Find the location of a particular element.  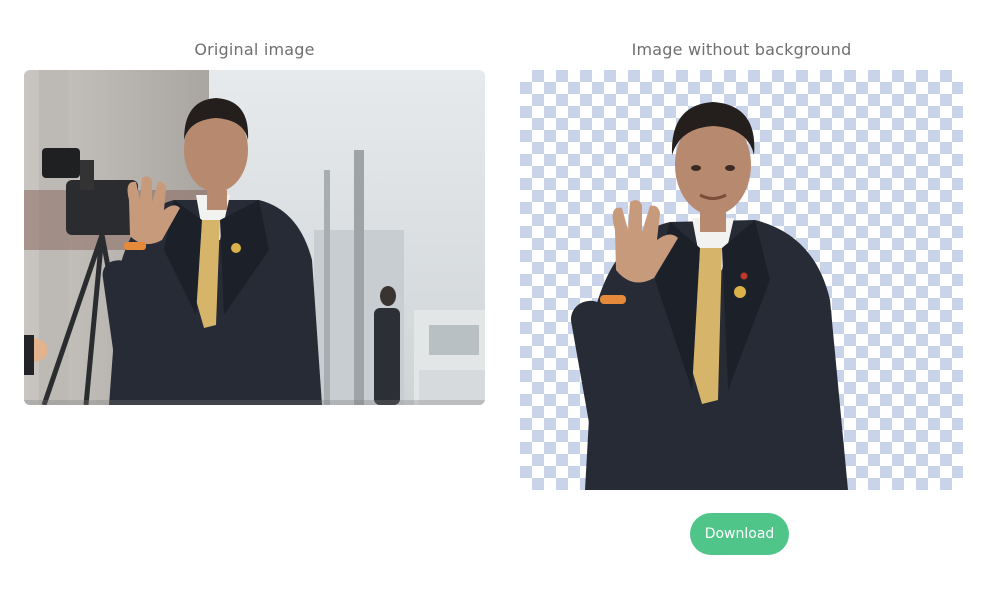

result-image-title: Image without background is located at coordinates (741, 49).